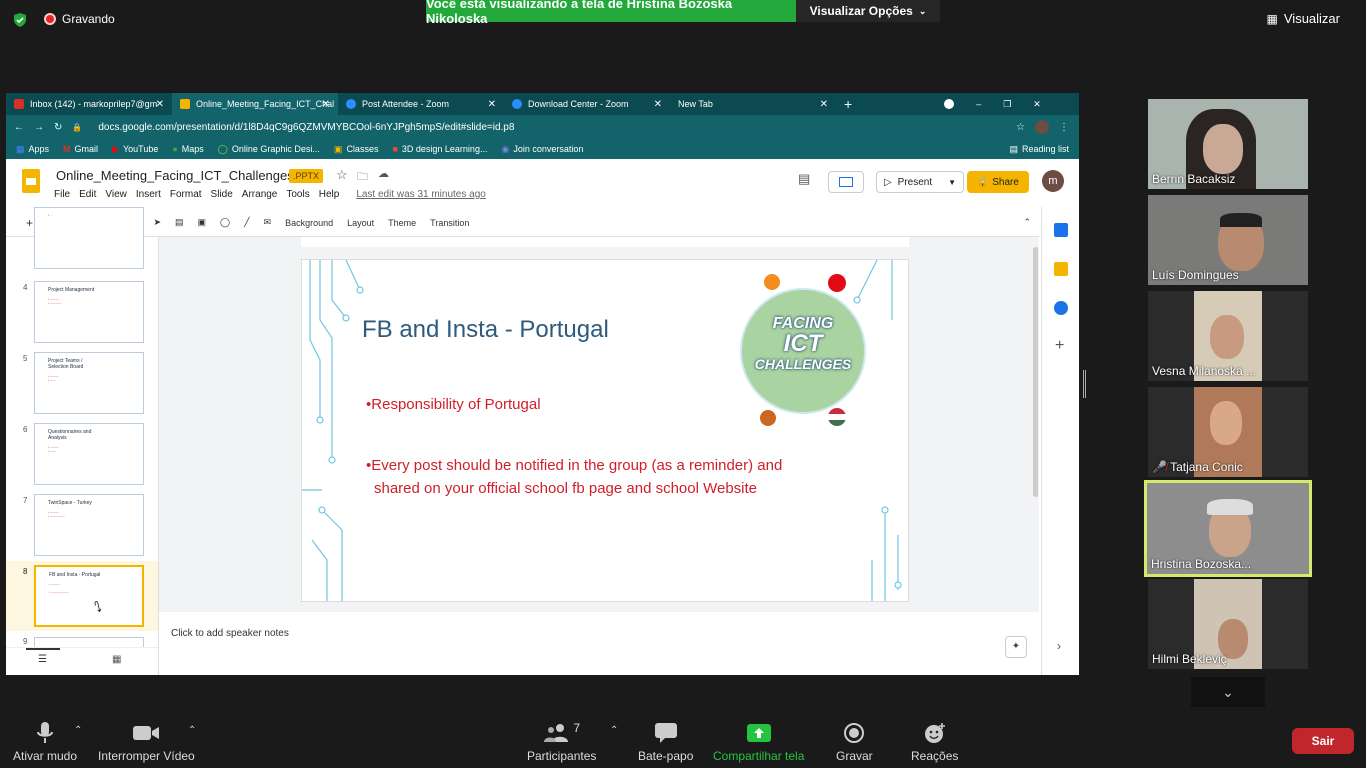 The image size is (1366, 768). Describe the element at coordinates (952, 182) in the screenshot. I see `chevron-down-icon: ▼` at that location.